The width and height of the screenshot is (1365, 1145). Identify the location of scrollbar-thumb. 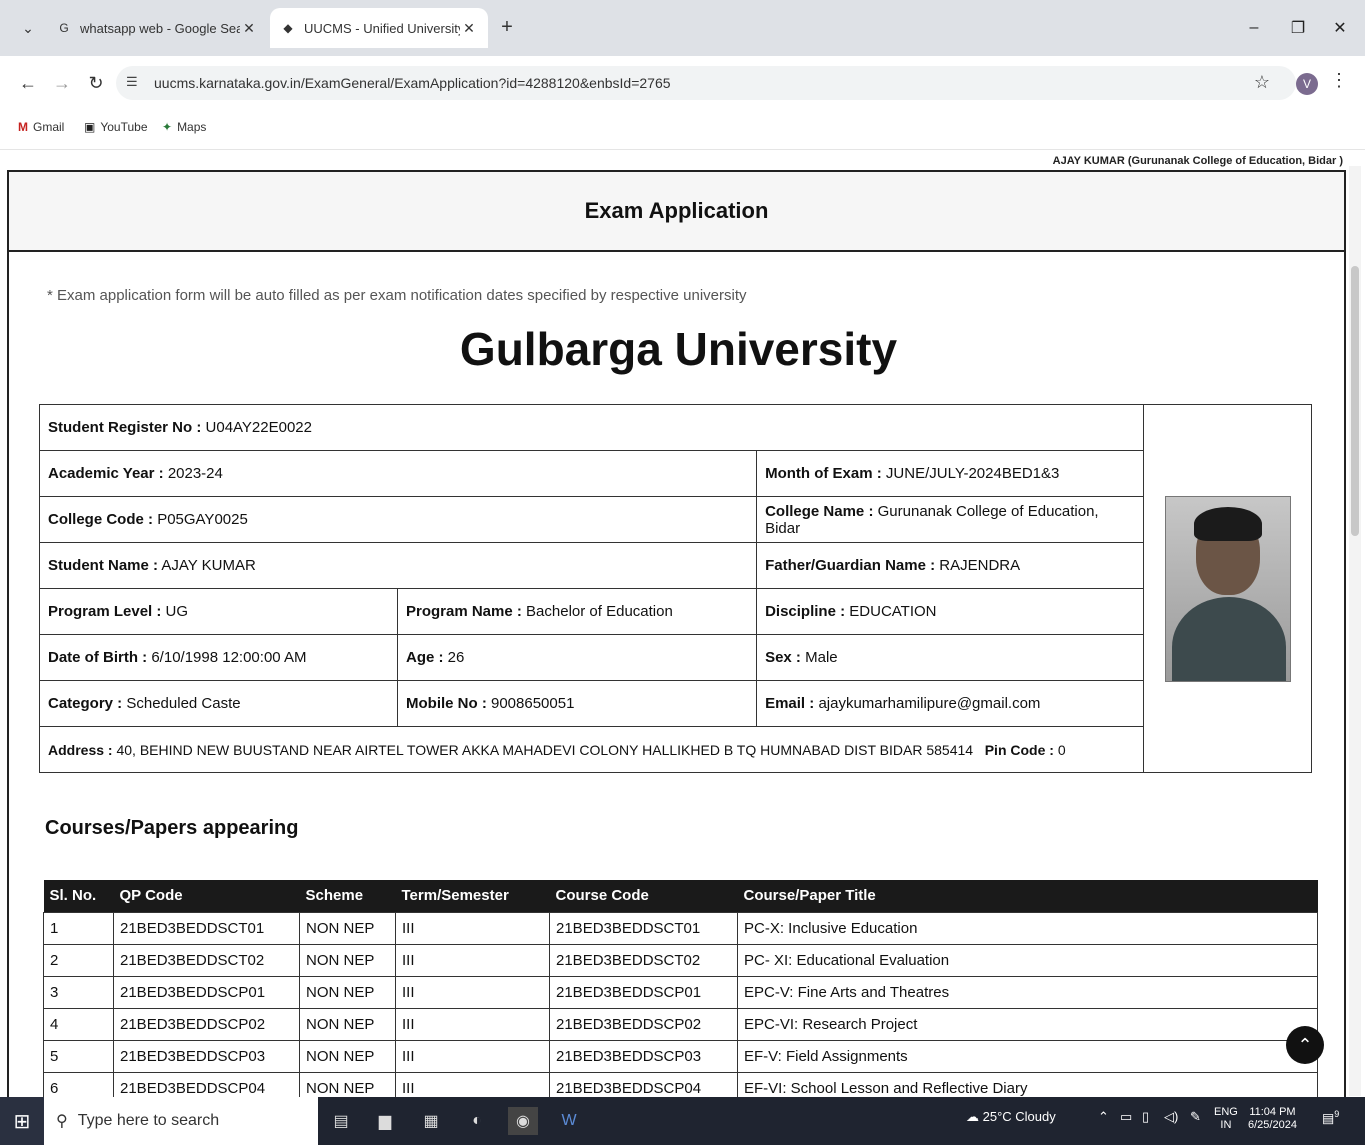
(1355, 401).